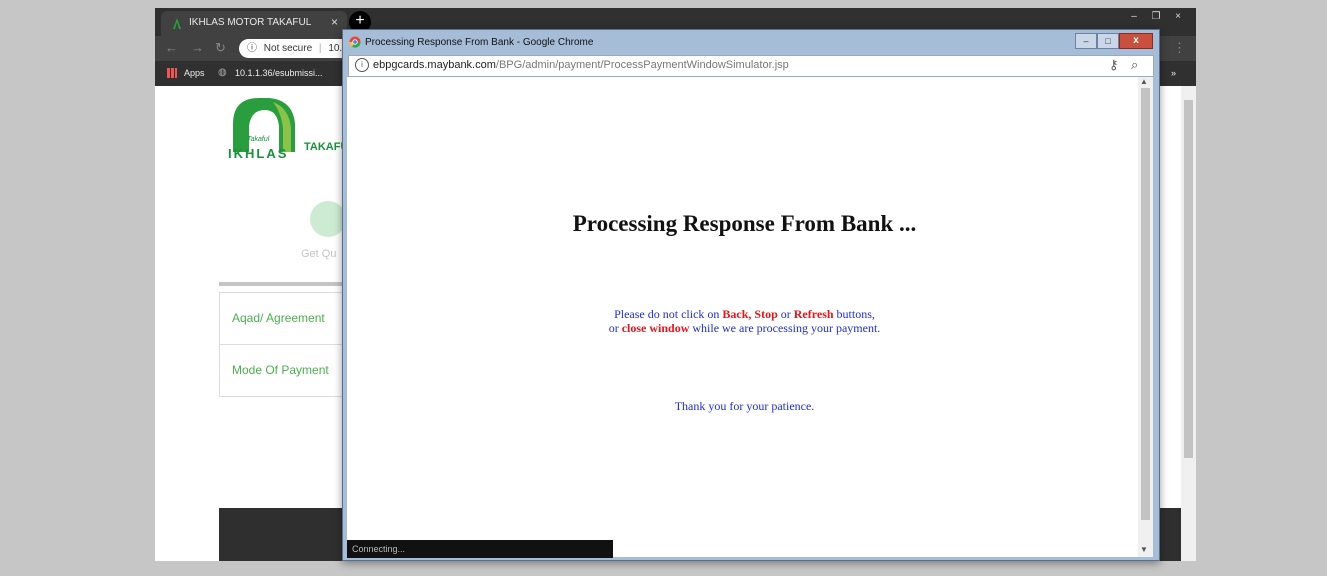 This screenshot has height=576, width=1327. I want to click on thanks-message: Thank you for your patience., so click(744, 406).